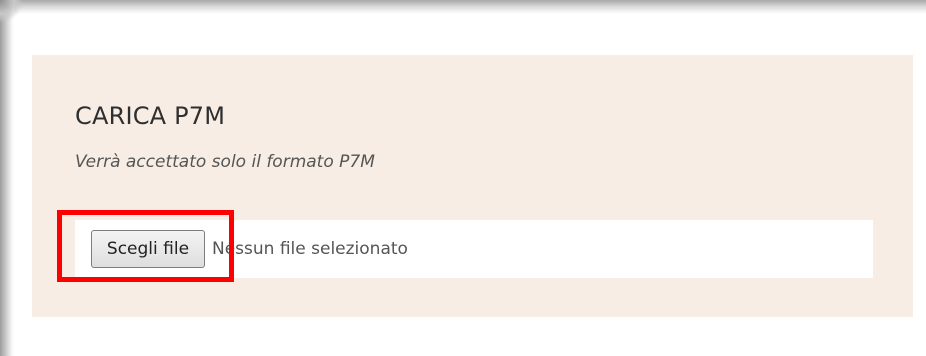  What do you see at coordinates (310, 249) in the screenshot?
I see `file-selection-status: Nessun file selezionato` at bounding box center [310, 249].